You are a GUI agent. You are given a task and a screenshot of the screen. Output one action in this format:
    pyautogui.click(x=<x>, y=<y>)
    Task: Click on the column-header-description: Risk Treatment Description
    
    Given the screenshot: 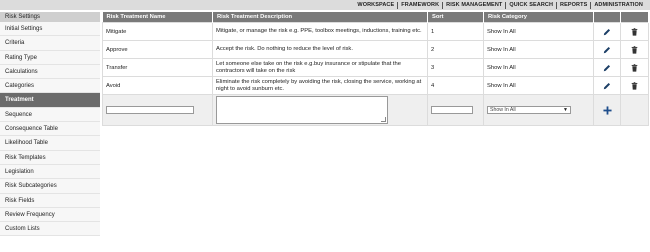 What is the action you would take?
    pyautogui.click(x=320, y=17)
    